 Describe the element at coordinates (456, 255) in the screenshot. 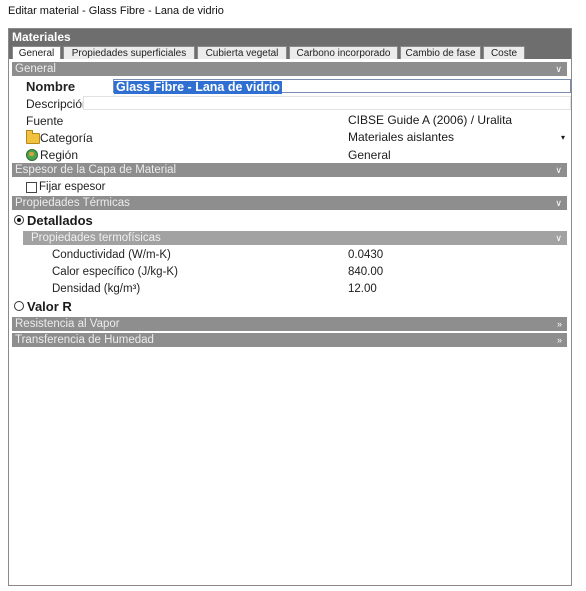

I see `conductividad-input: 0.0430` at that location.